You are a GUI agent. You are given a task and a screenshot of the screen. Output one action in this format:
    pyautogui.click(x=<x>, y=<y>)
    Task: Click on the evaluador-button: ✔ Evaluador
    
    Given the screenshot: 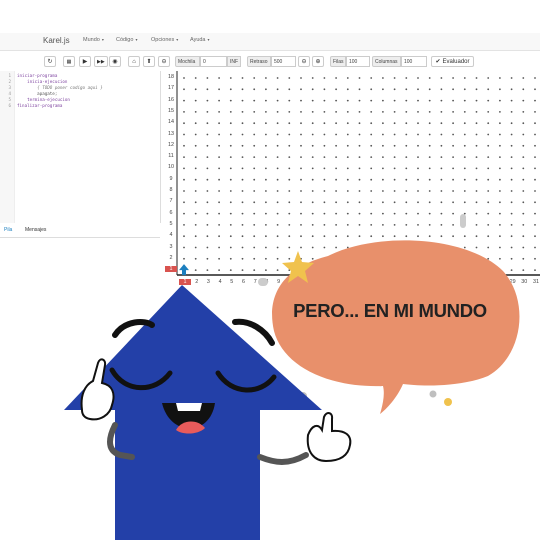 What is the action you would take?
    pyautogui.click(x=452, y=61)
    